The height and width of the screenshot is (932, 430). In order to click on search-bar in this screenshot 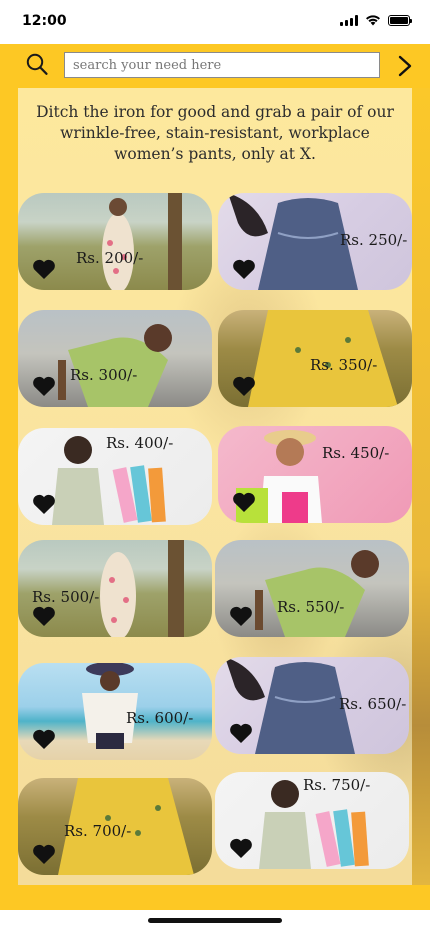, I will do `click(215, 66)`.